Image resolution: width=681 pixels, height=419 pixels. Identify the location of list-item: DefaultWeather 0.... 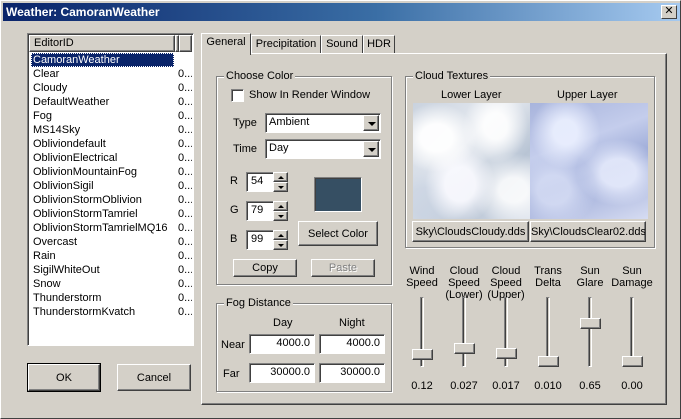
(111, 102).